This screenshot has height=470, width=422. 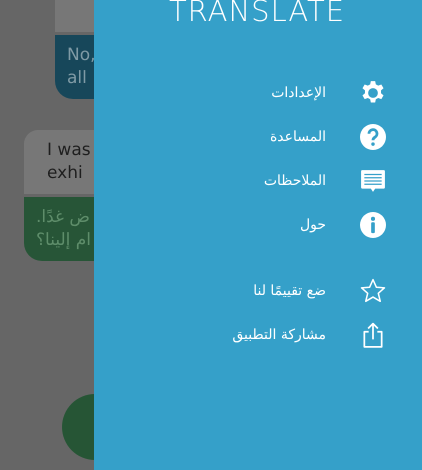 What do you see at coordinates (373, 137) in the screenshot?
I see `help-icon` at bounding box center [373, 137].